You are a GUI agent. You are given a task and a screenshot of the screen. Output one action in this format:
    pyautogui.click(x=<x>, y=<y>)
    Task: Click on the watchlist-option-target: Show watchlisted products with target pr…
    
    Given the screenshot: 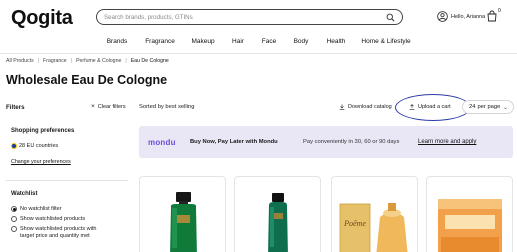 What is the action you would take?
    pyautogui.click(x=53, y=232)
    